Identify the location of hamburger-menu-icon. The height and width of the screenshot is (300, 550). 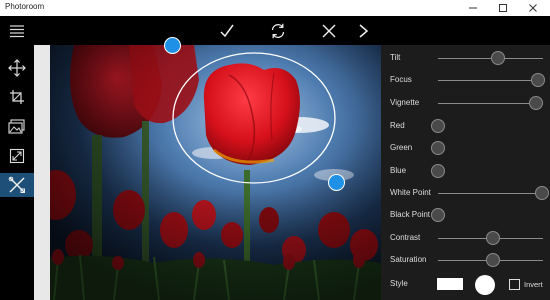
(17, 31).